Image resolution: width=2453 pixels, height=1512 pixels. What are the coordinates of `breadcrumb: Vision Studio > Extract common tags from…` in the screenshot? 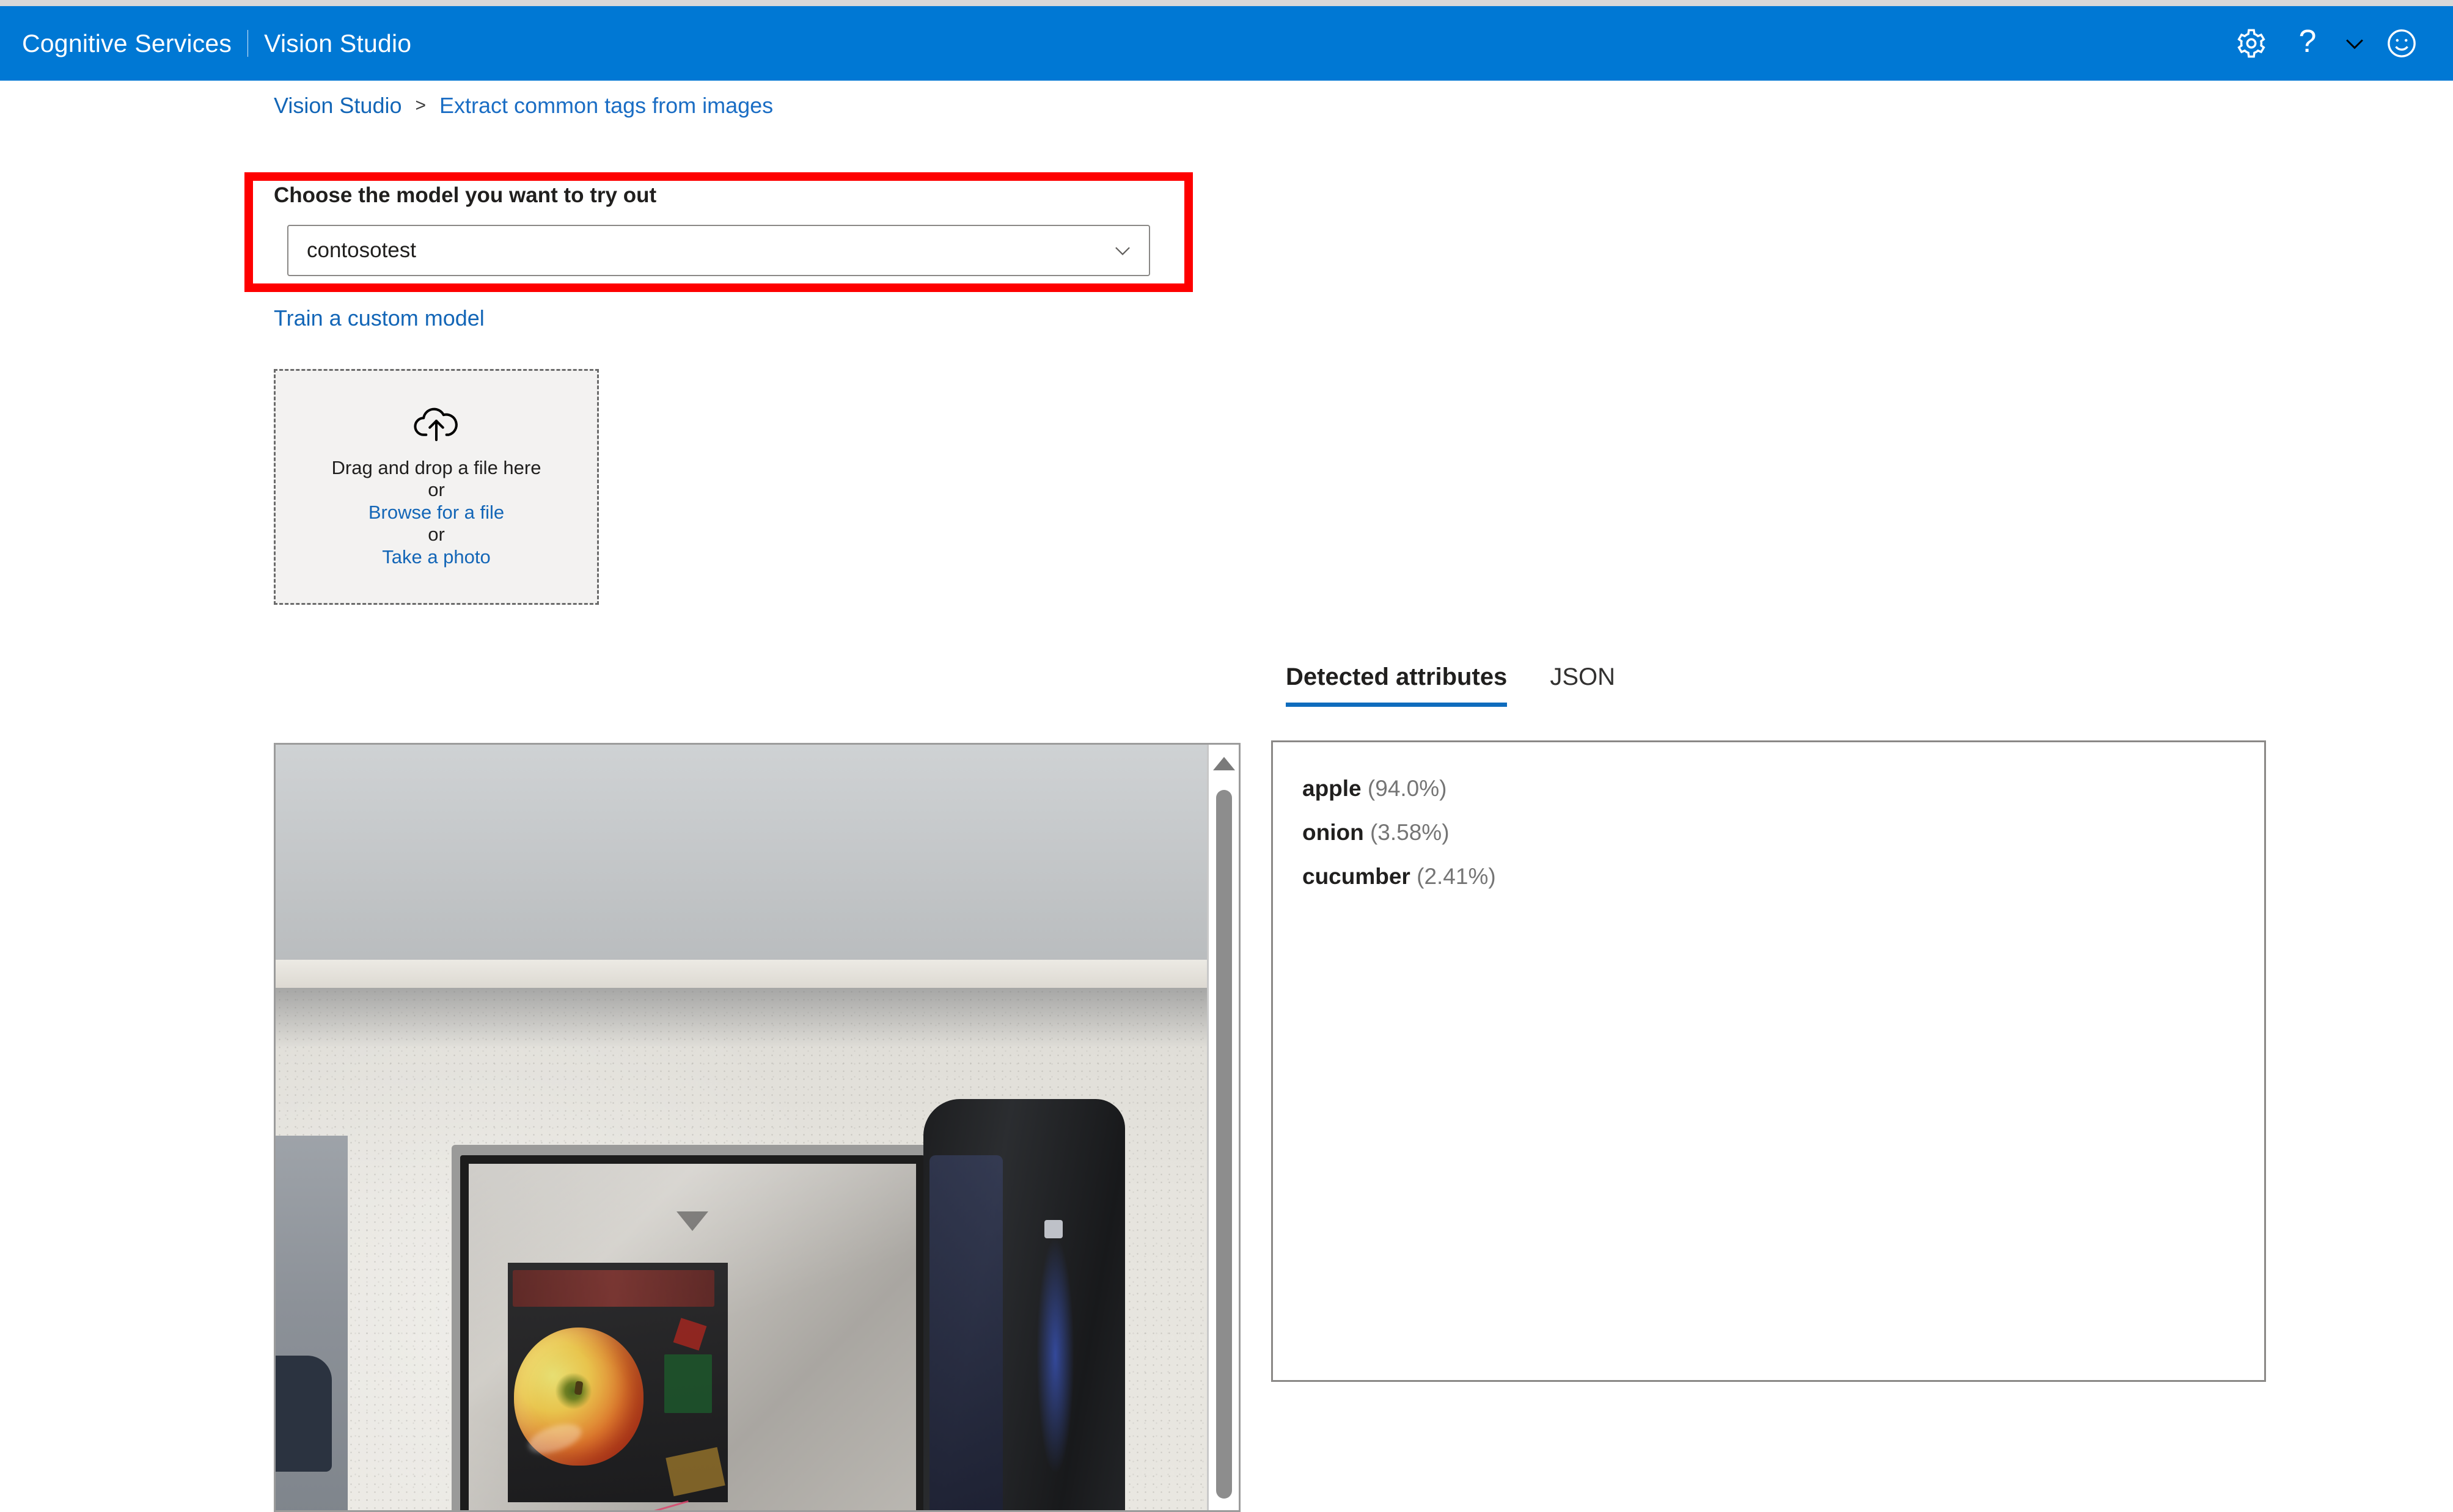 It's located at (524, 106).